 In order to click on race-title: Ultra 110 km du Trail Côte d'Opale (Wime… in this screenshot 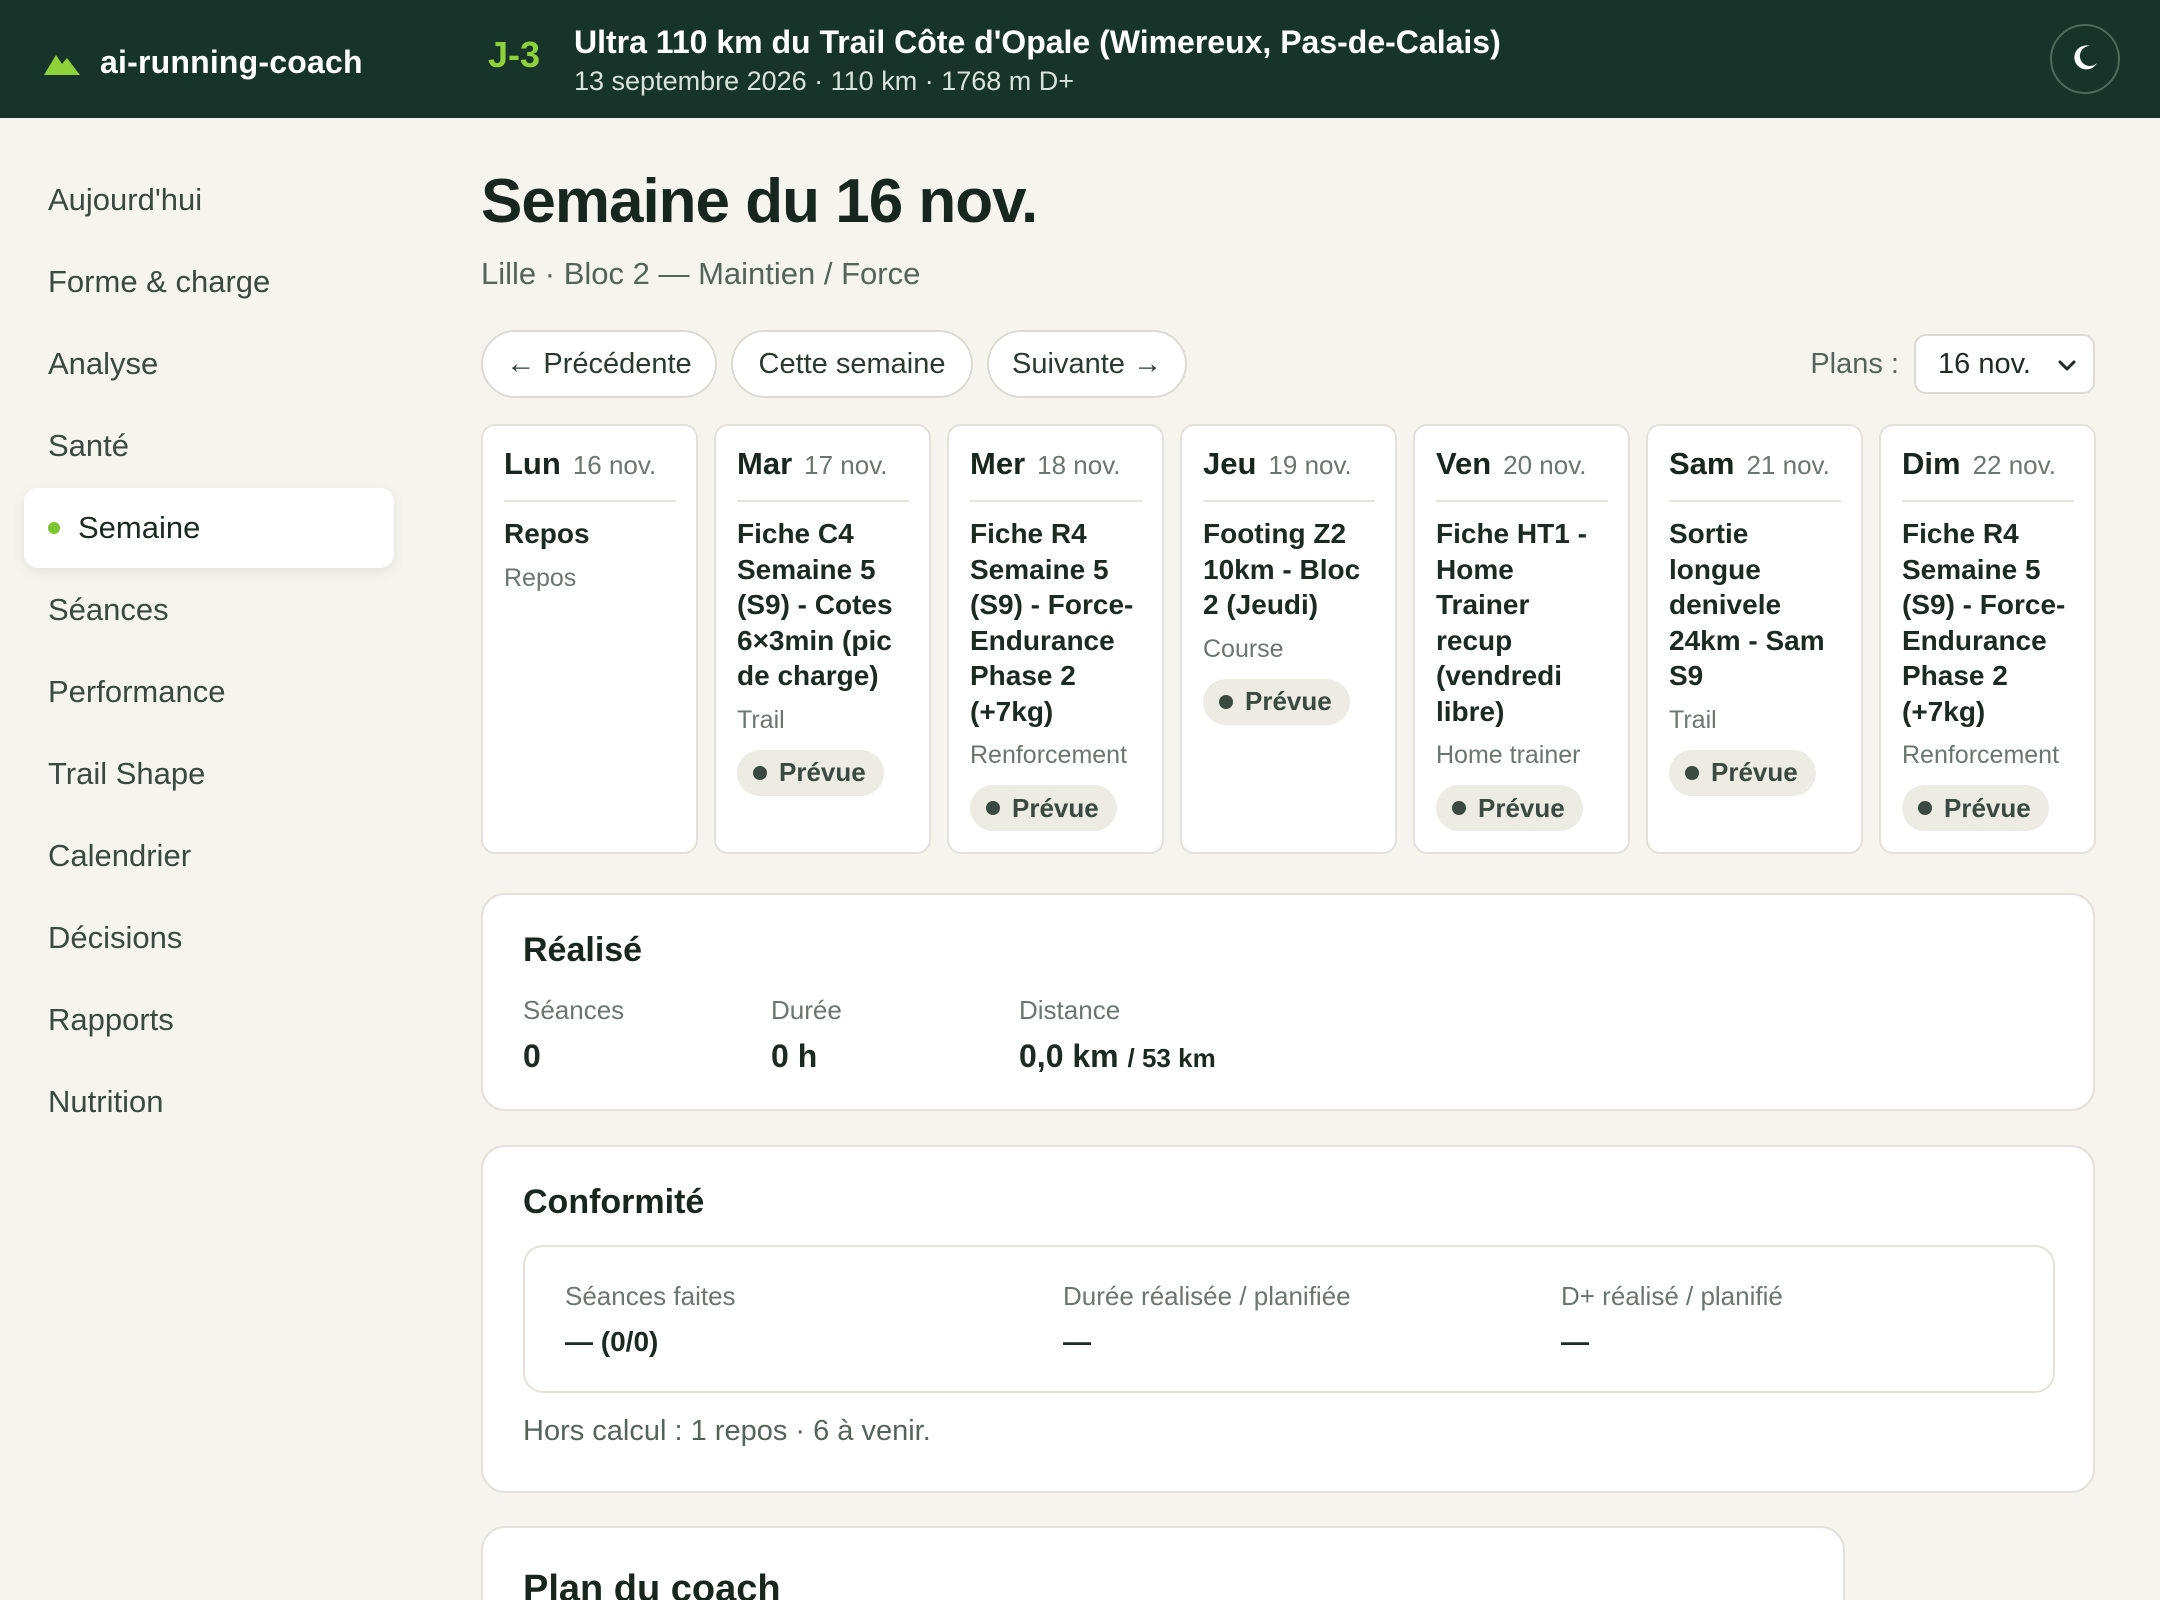, I will do `click(1037, 42)`.